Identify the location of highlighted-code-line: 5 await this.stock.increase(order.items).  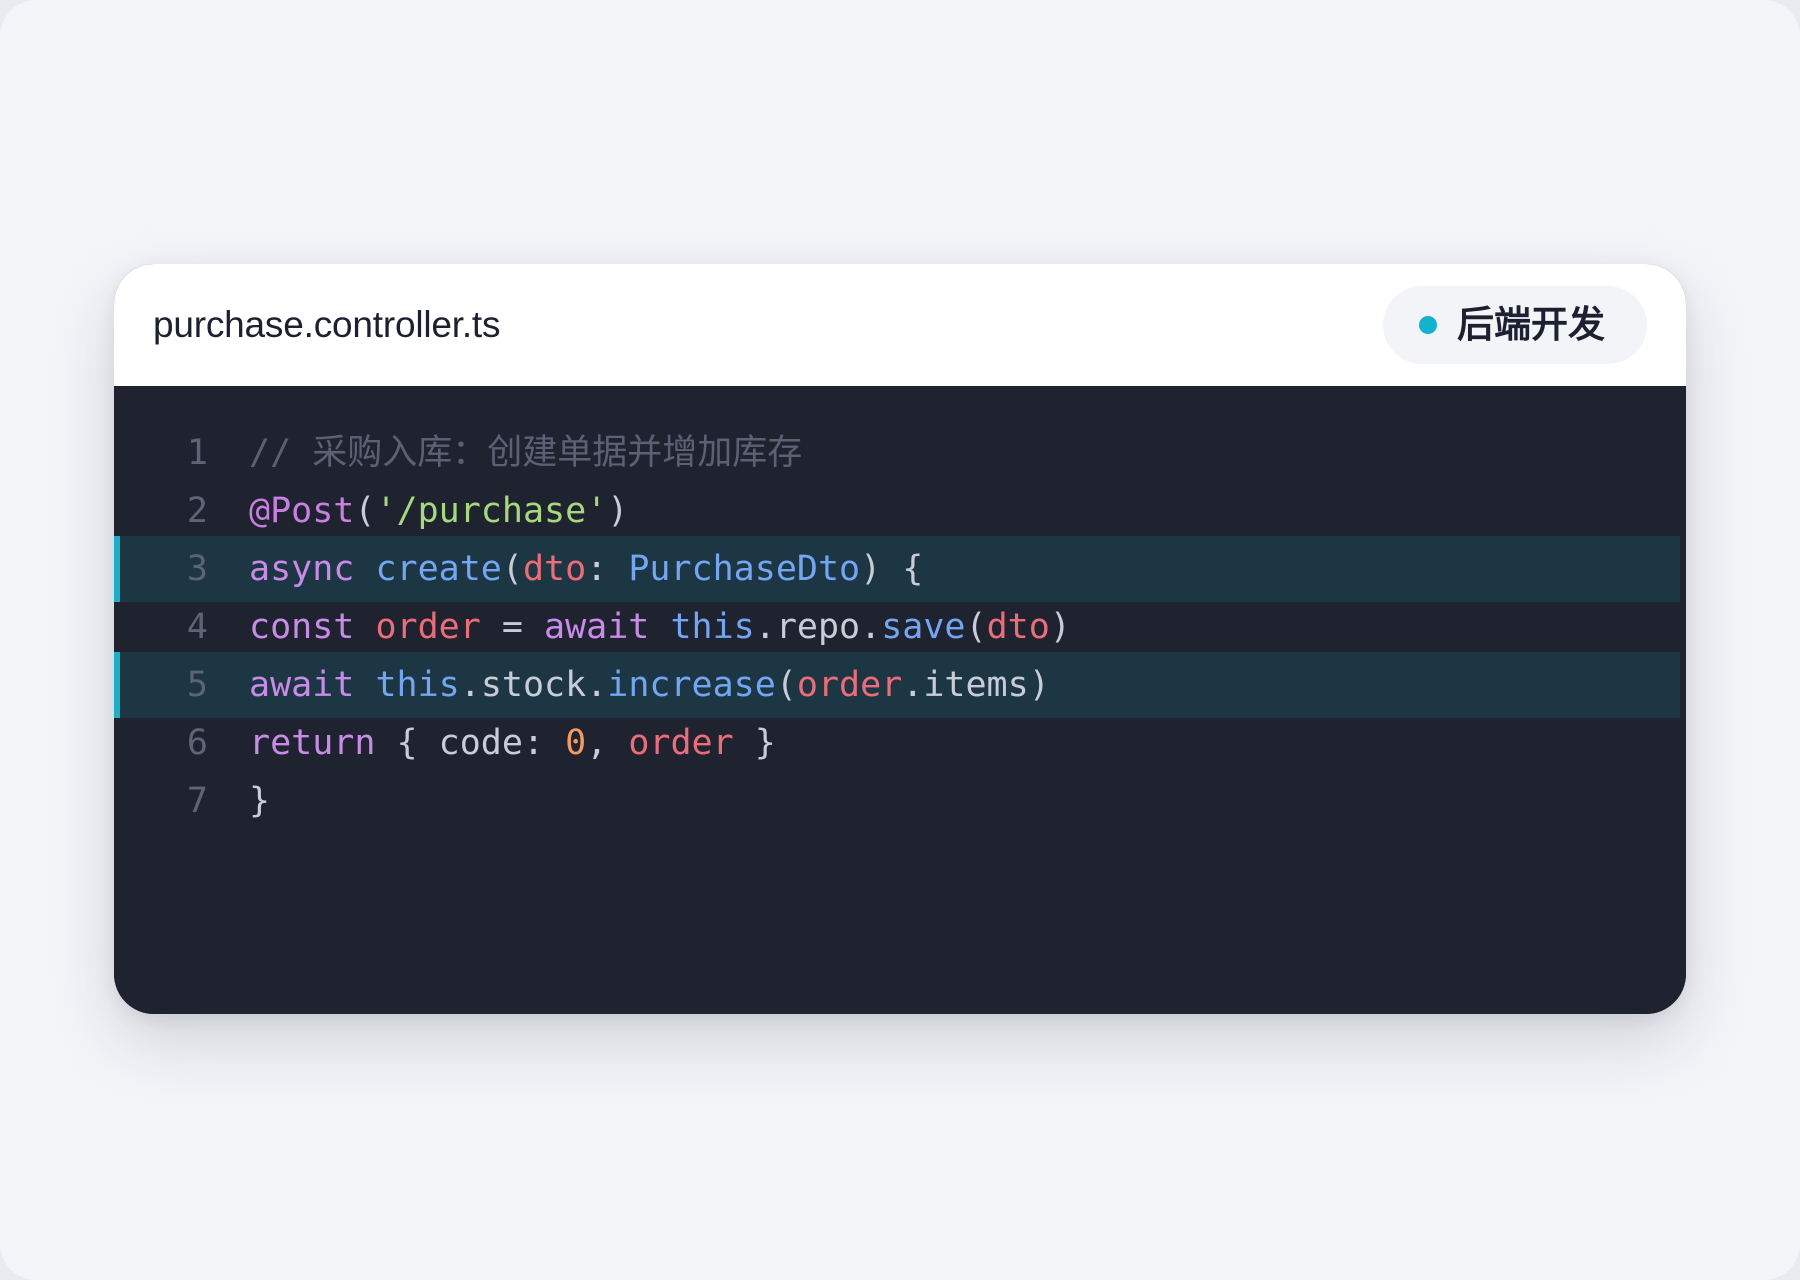
(897, 685).